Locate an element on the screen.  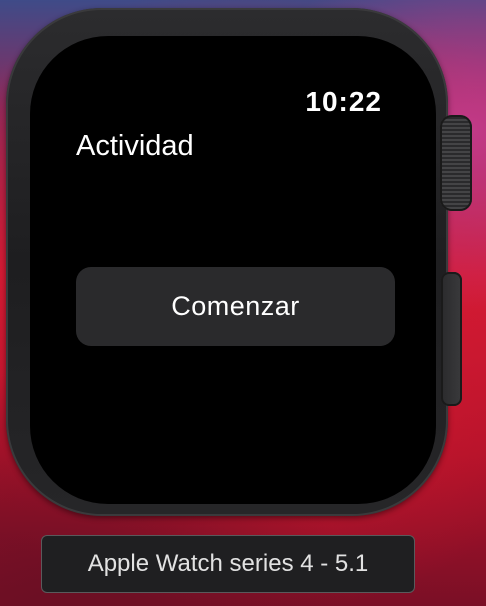
start-button-label: Comenzar is located at coordinates (235, 306).